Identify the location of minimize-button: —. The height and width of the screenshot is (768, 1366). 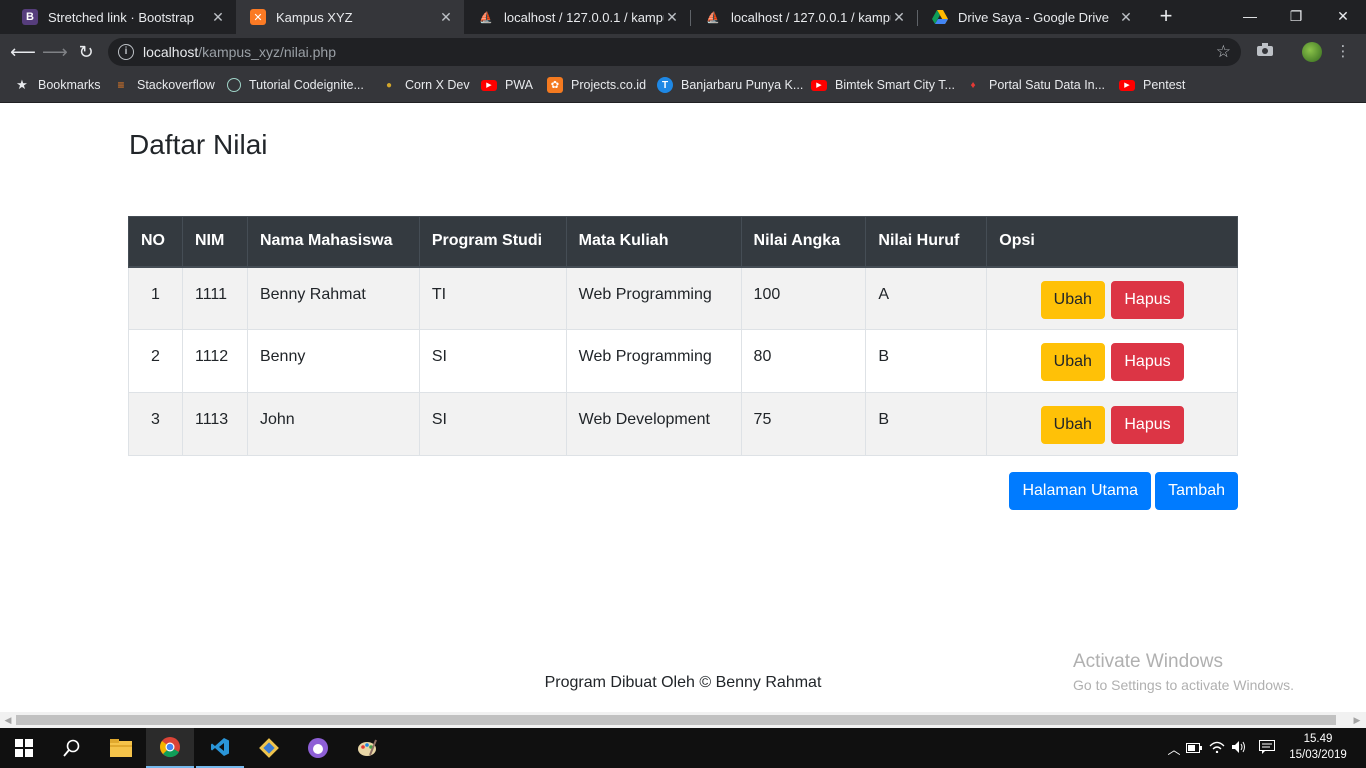
(1250, 17).